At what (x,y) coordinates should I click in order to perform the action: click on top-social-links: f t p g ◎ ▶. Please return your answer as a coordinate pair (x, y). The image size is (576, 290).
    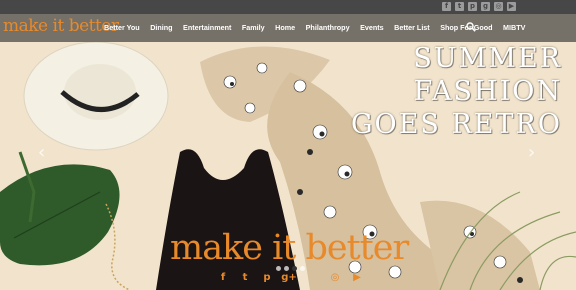
    Looking at the image, I should click on (479, 6).